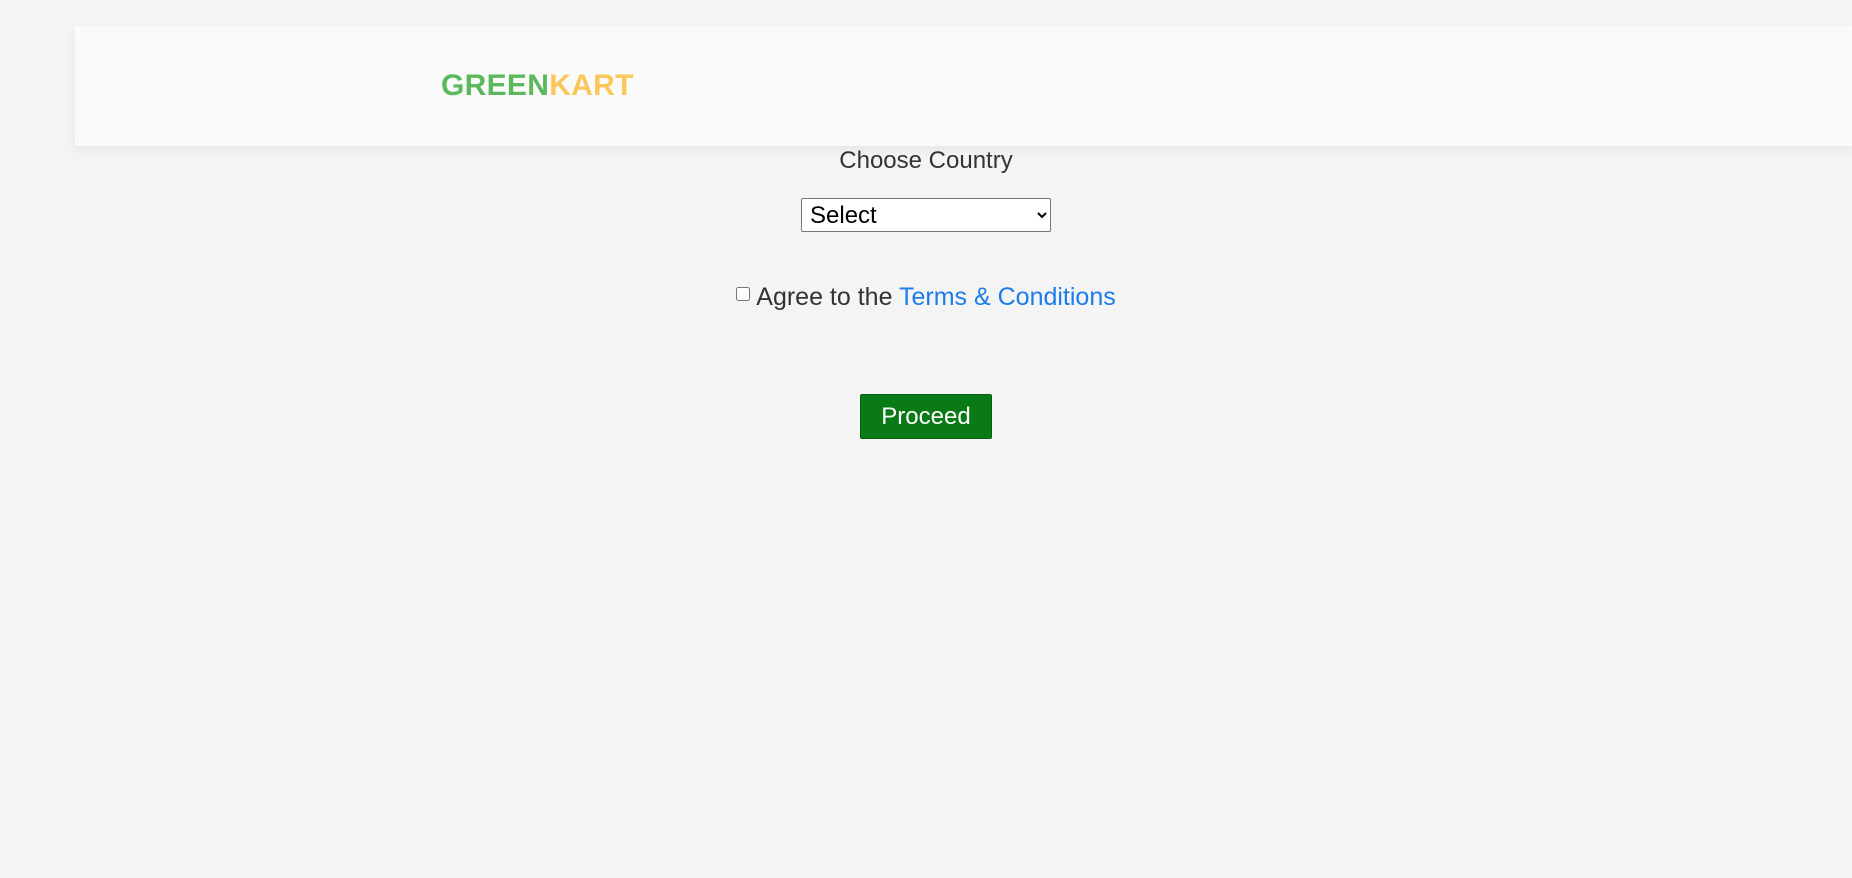  I want to click on logo-green-text: GREEN, so click(495, 85).